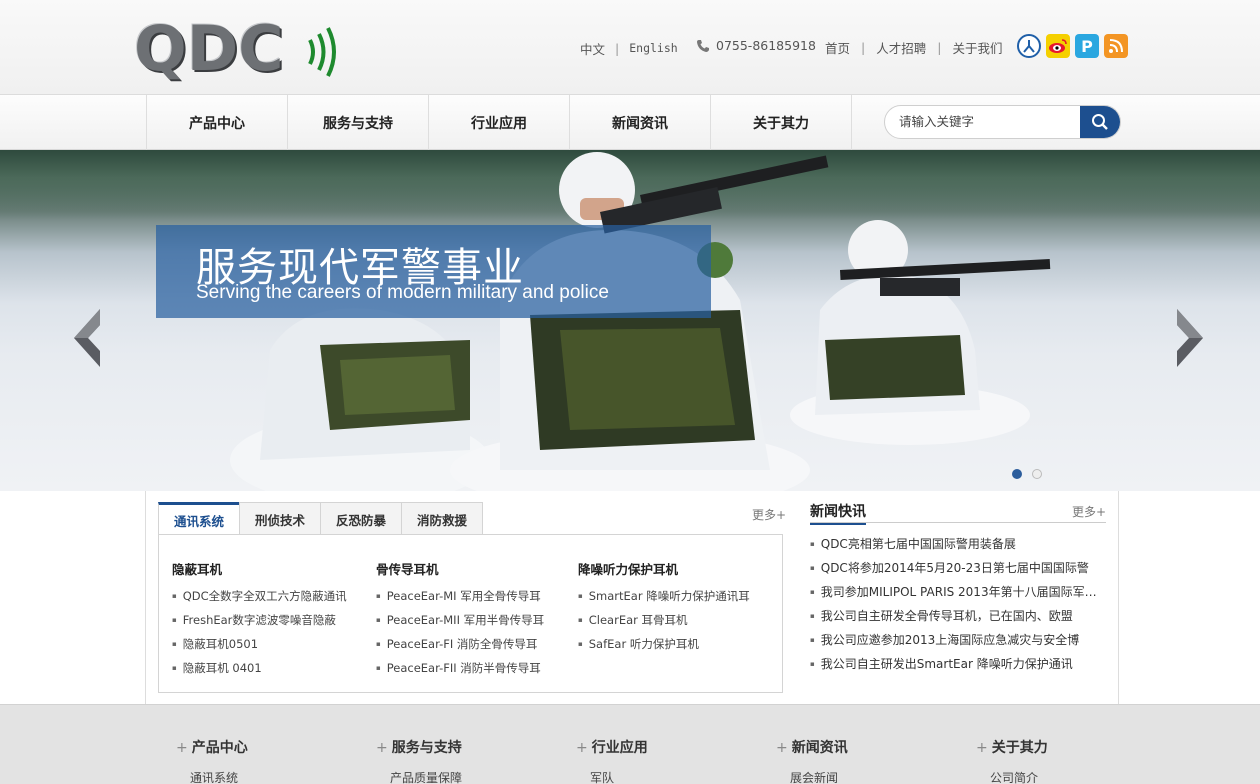 The image size is (1260, 784). What do you see at coordinates (781, 122) in the screenshot?
I see `nav-item-about: 关于其力` at bounding box center [781, 122].